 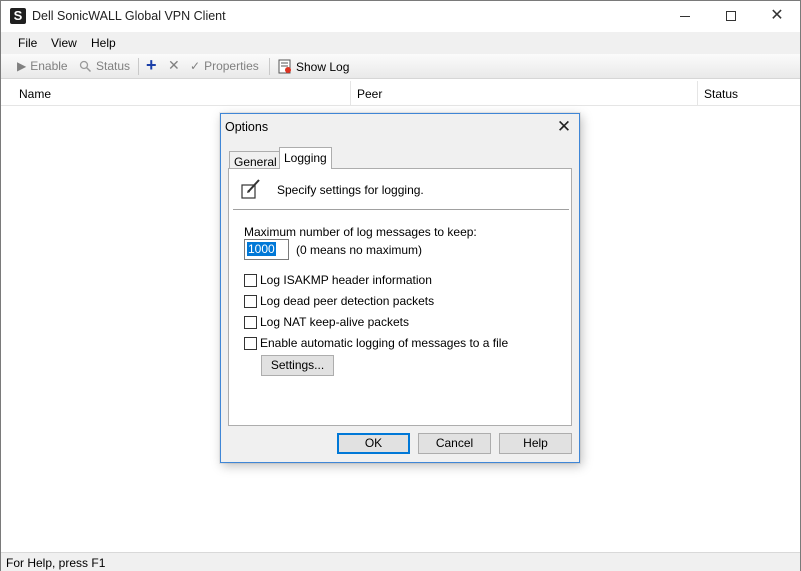 I want to click on menu-file: File, so click(x=27, y=43).